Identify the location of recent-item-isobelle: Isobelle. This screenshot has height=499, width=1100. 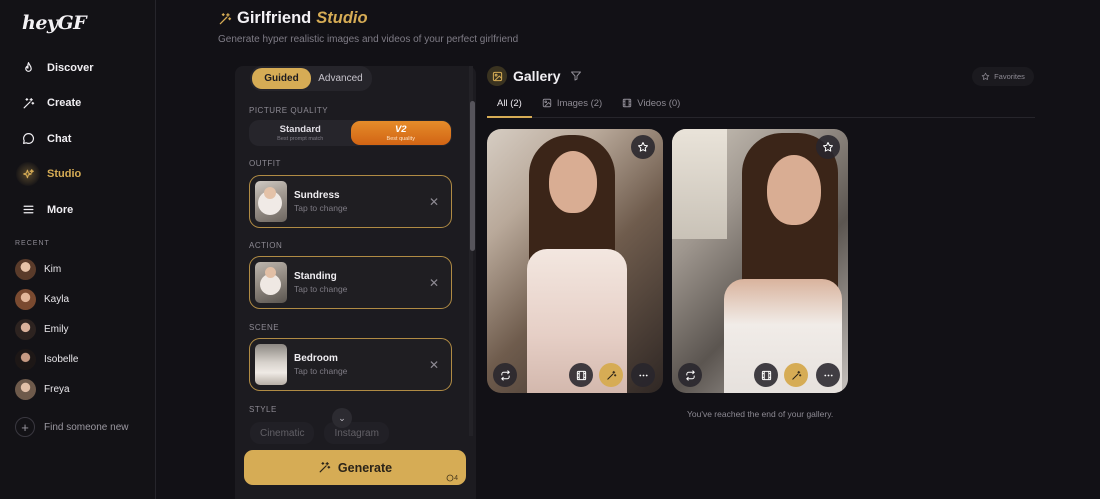
(78, 359).